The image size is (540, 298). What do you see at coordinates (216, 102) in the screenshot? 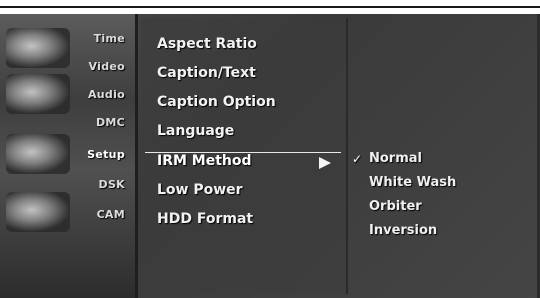
I see `menu-item-caption-option: Caption Option` at bounding box center [216, 102].